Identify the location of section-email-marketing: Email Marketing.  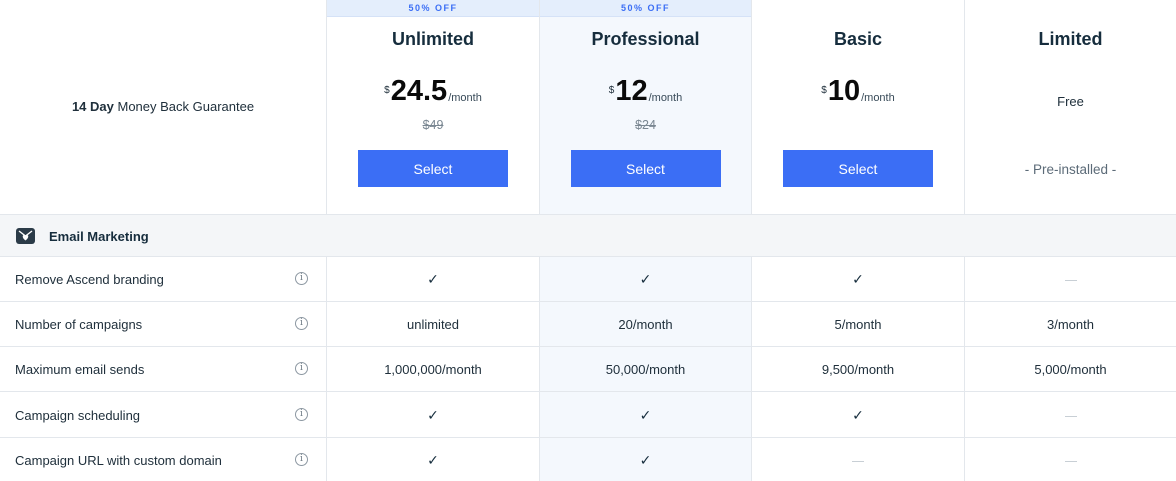
(588, 235).